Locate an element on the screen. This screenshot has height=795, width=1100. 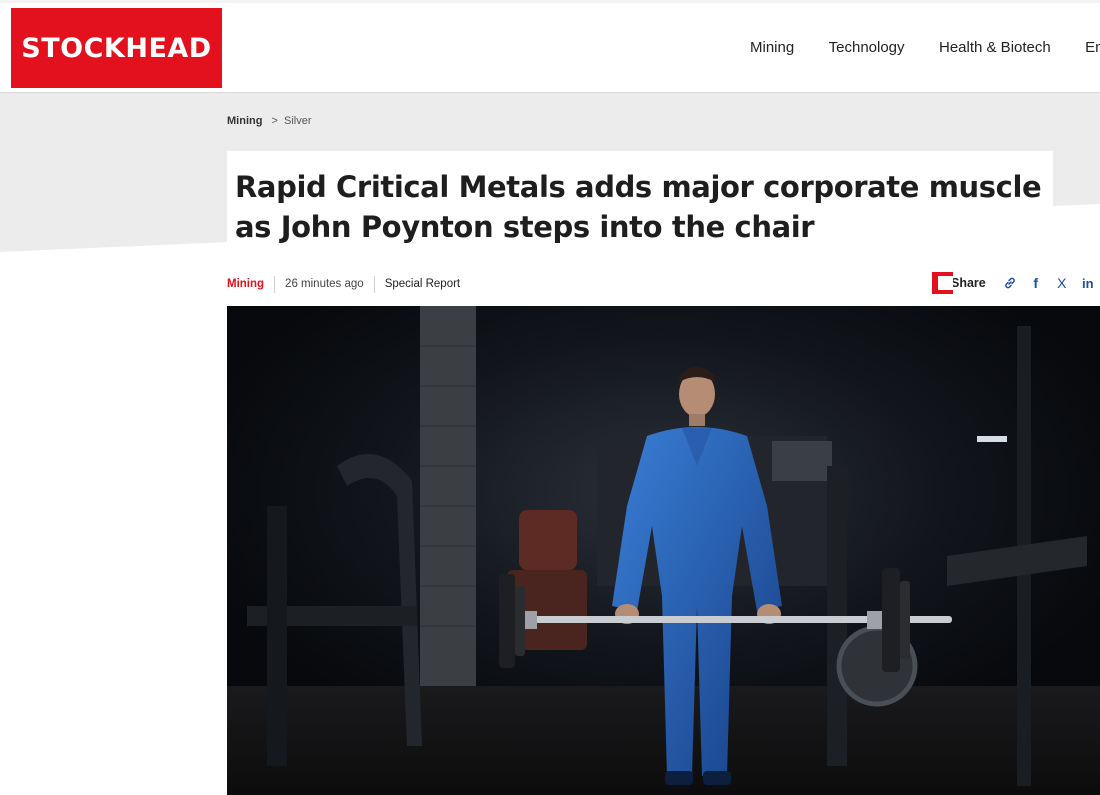
x-glyph: X is located at coordinates (1062, 283).